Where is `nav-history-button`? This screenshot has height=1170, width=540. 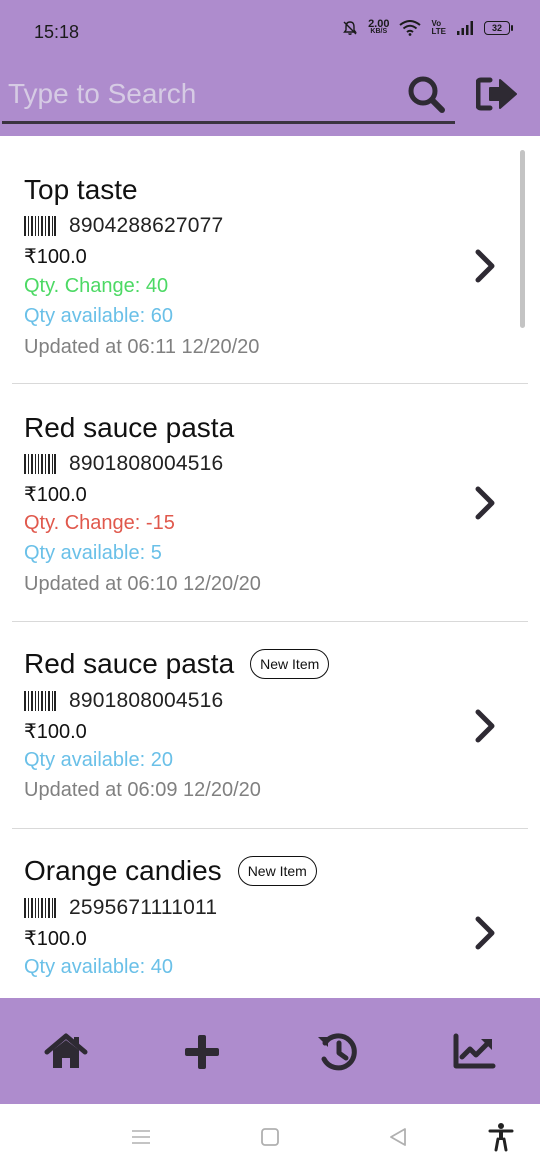
nav-history-button is located at coordinates (338, 1052).